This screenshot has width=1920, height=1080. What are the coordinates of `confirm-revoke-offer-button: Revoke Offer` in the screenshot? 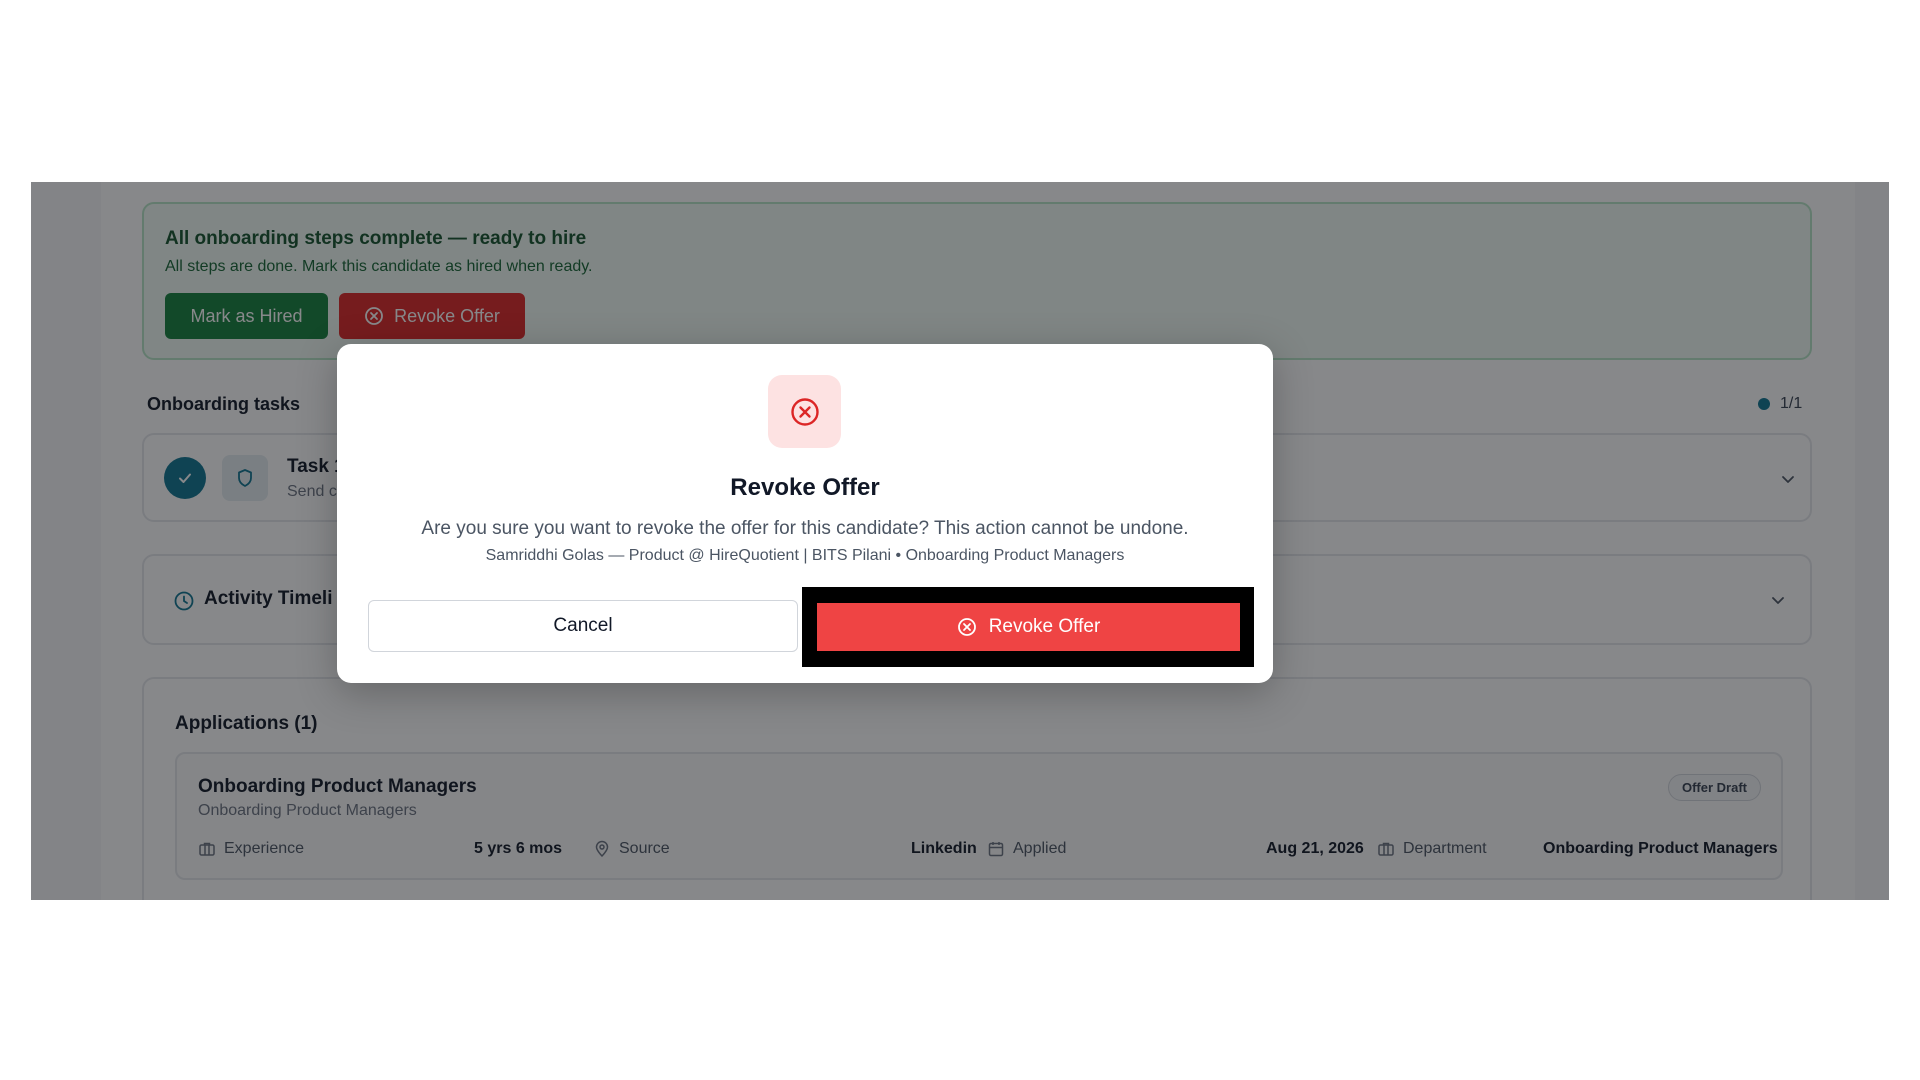 It's located at (1028, 627).